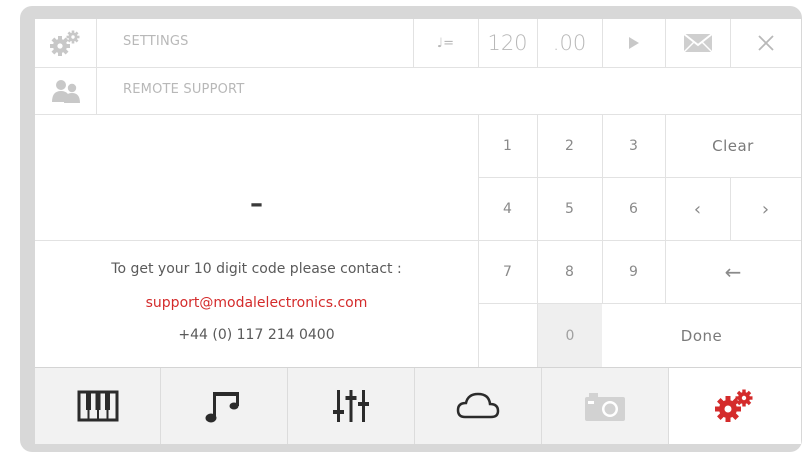 The height and width of the screenshot is (455, 803). I want to click on envelope-icon, so click(697, 43).